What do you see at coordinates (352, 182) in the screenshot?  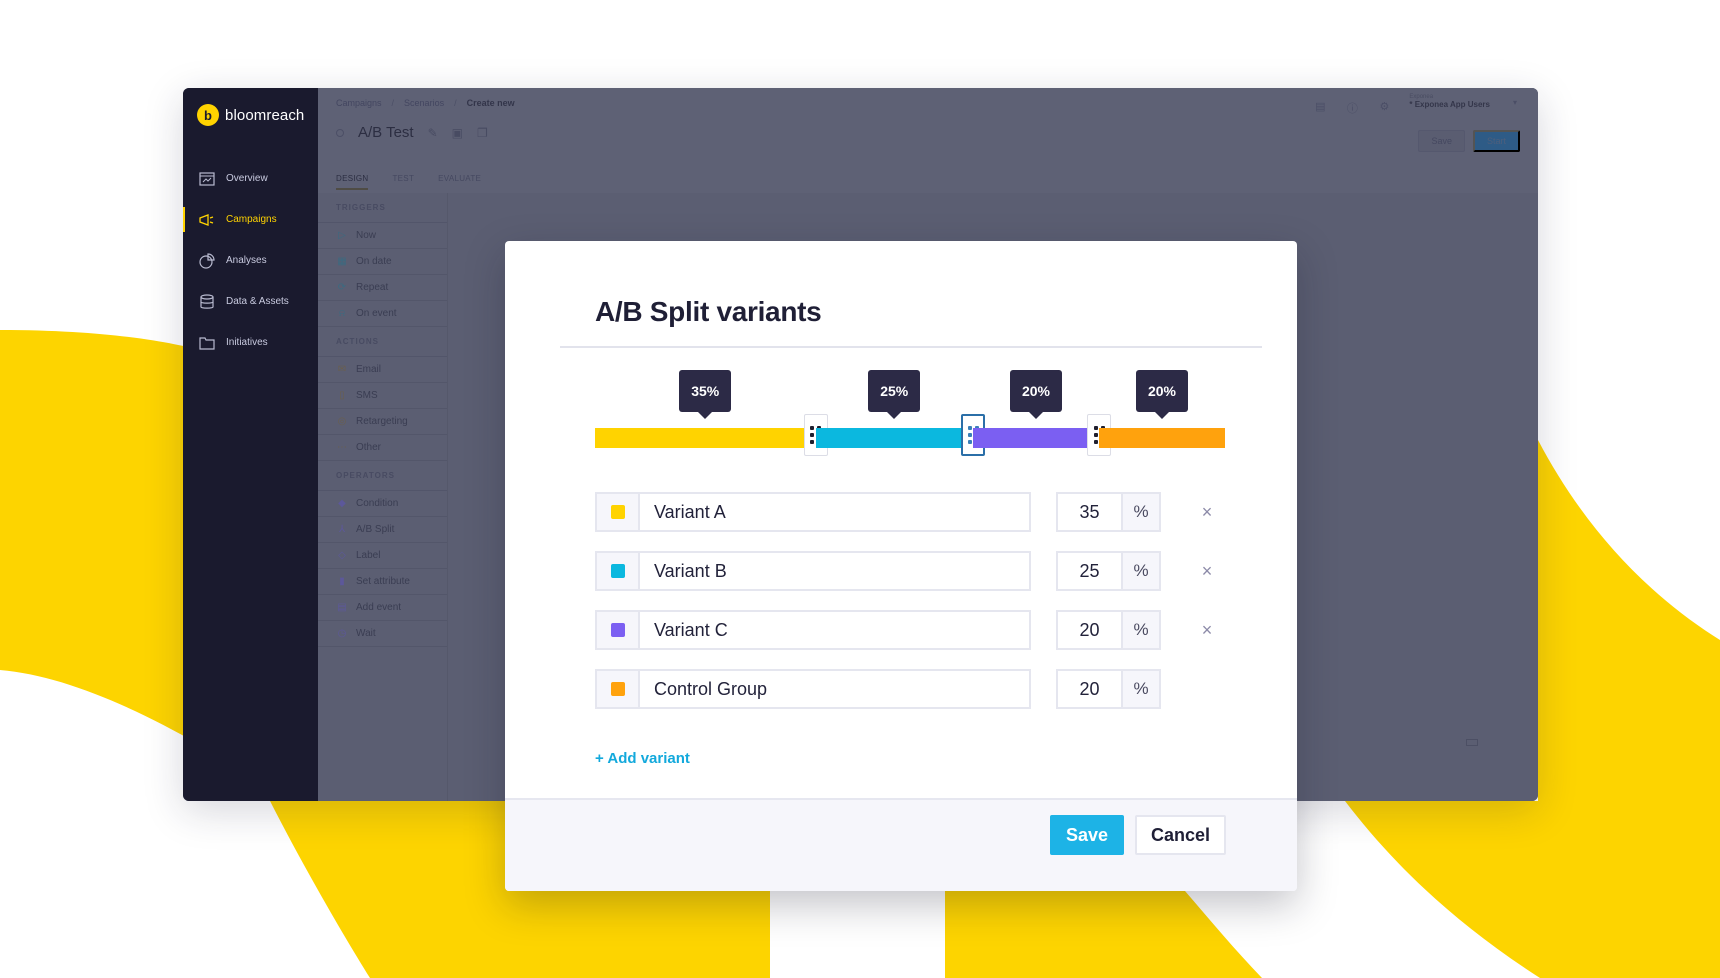 I see `tab-design: DESIGN` at bounding box center [352, 182].